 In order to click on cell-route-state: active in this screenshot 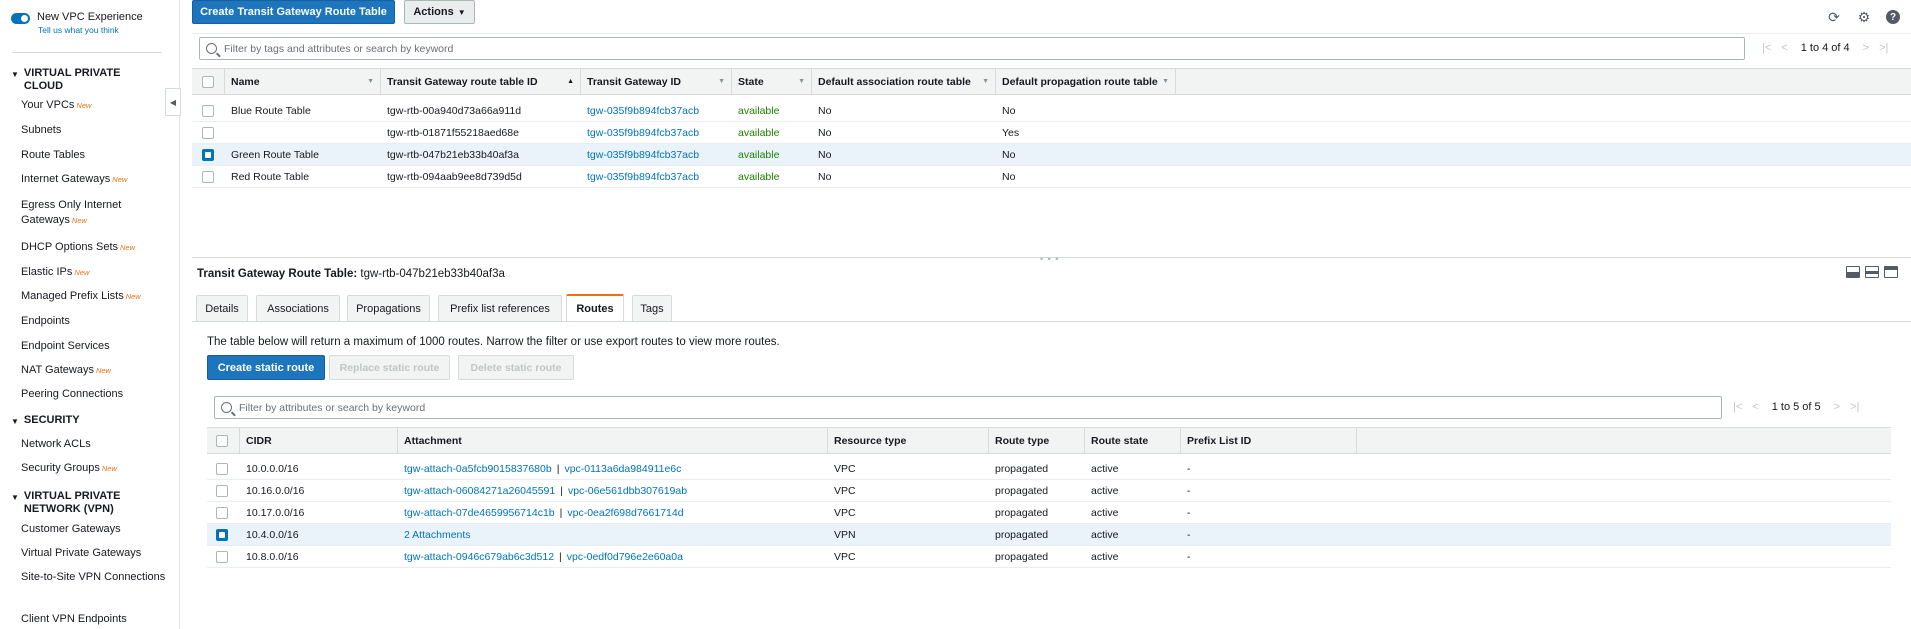, I will do `click(1105, 468)`.